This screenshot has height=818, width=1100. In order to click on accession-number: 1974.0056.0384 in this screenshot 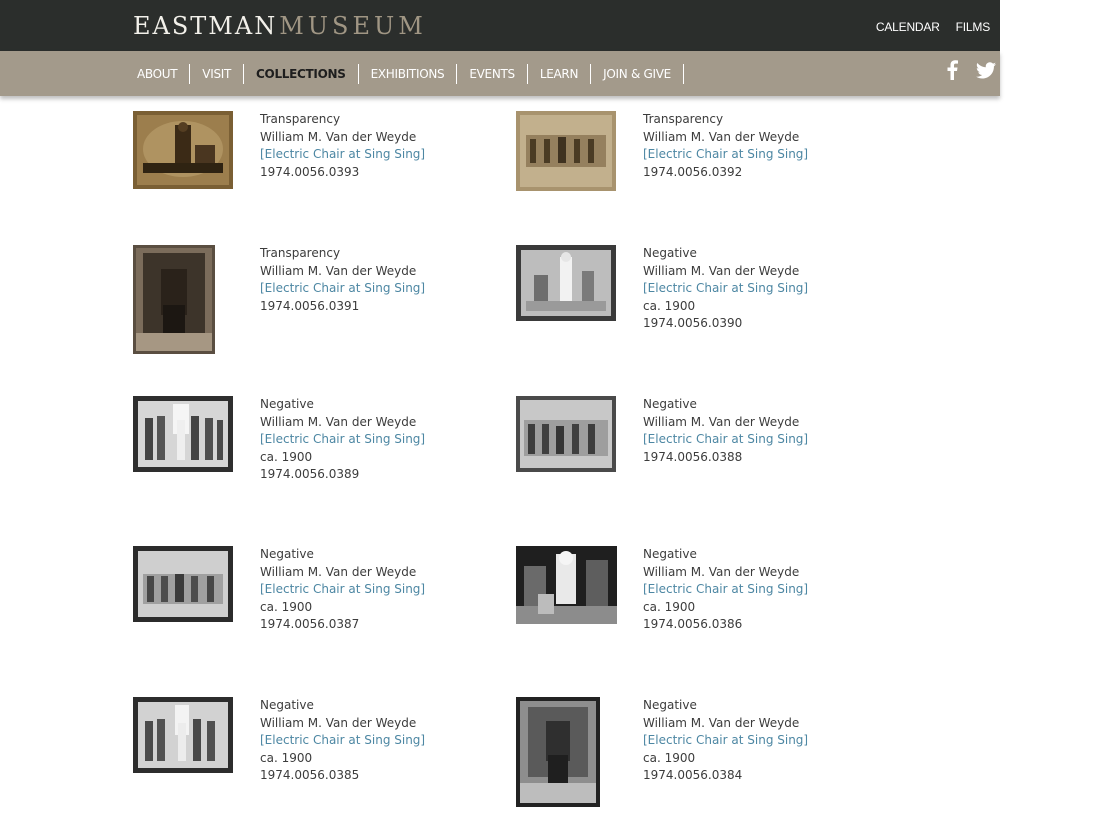, I will do `click(693, 775)`.